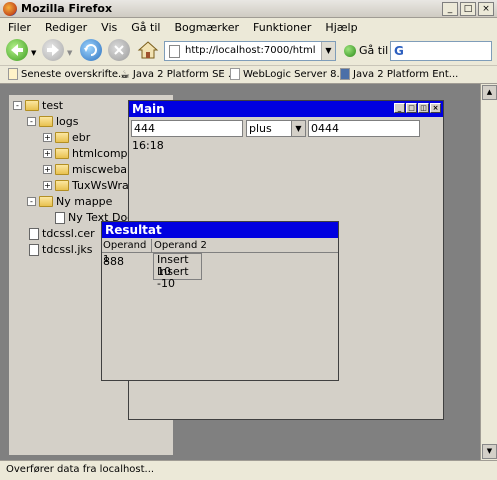 This screenshot has height=480, width=497. Describe the element at coordinates (374, 50) in the screenshot. I see `go-label: Gå til` at that location.